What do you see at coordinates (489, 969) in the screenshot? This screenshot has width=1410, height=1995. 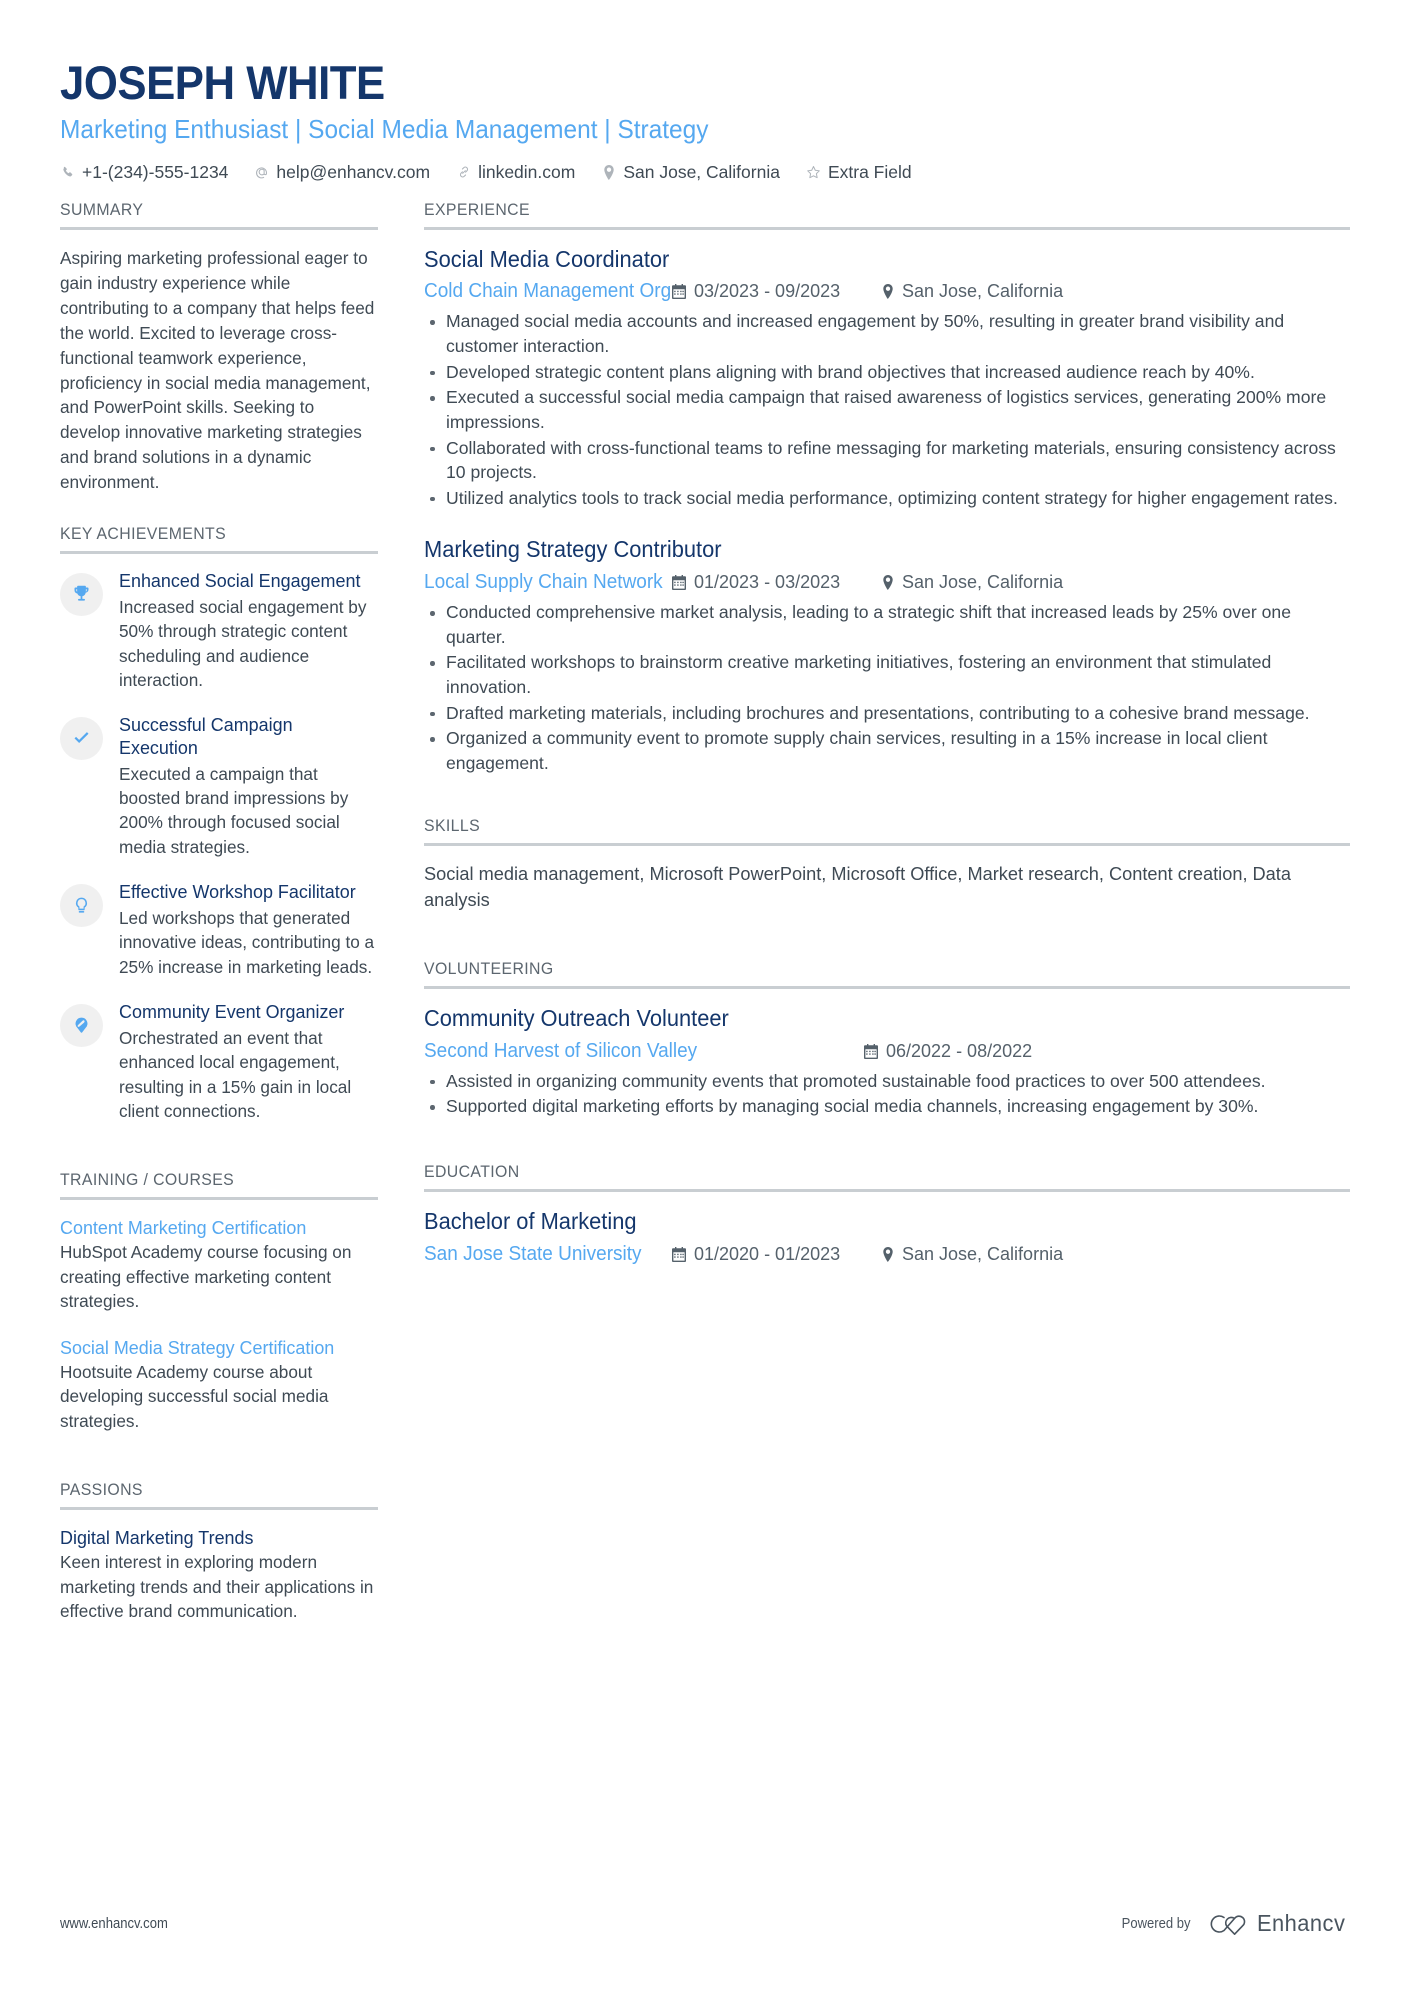 I see `volunteering-heading: VOLUNTEERING` at bounding box center [489, 969].